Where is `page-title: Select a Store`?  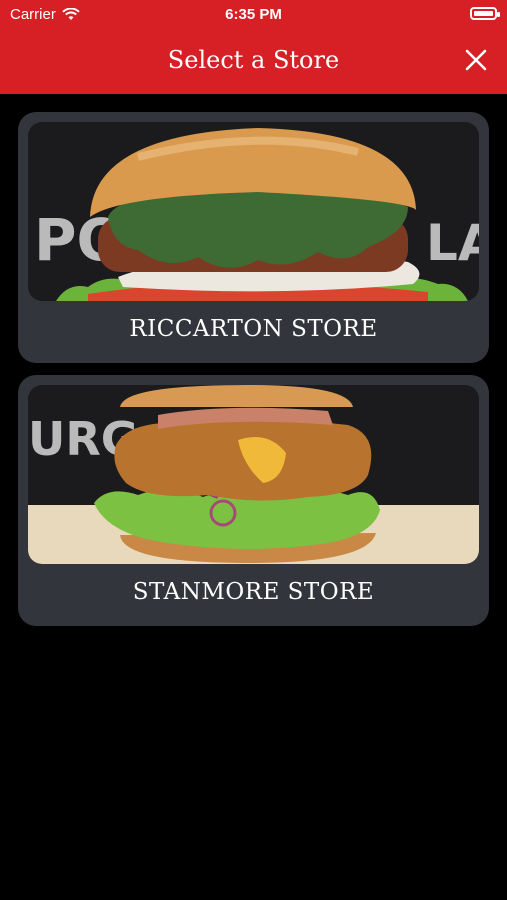 page-title: Select a Store is located at coordinates (253, 60).